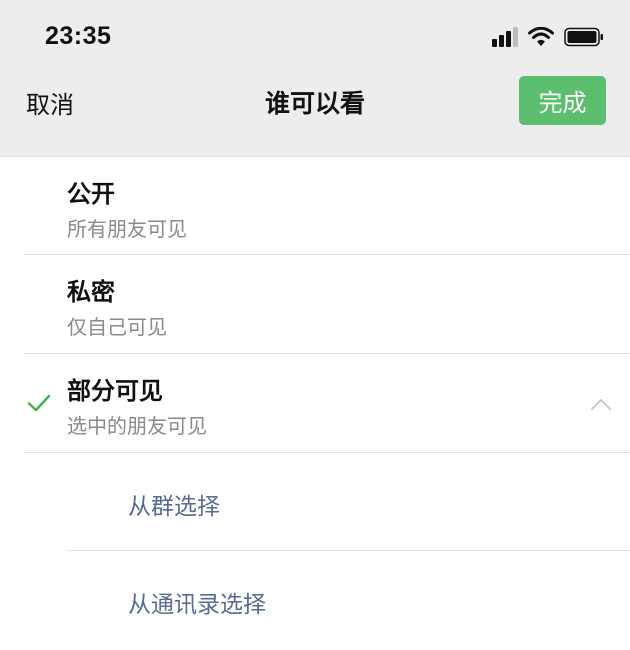 This screenshot has width=630, height=650. Describe the element at coordinates (505, 37) in the screenshot. I see `signal-icon` at that location.